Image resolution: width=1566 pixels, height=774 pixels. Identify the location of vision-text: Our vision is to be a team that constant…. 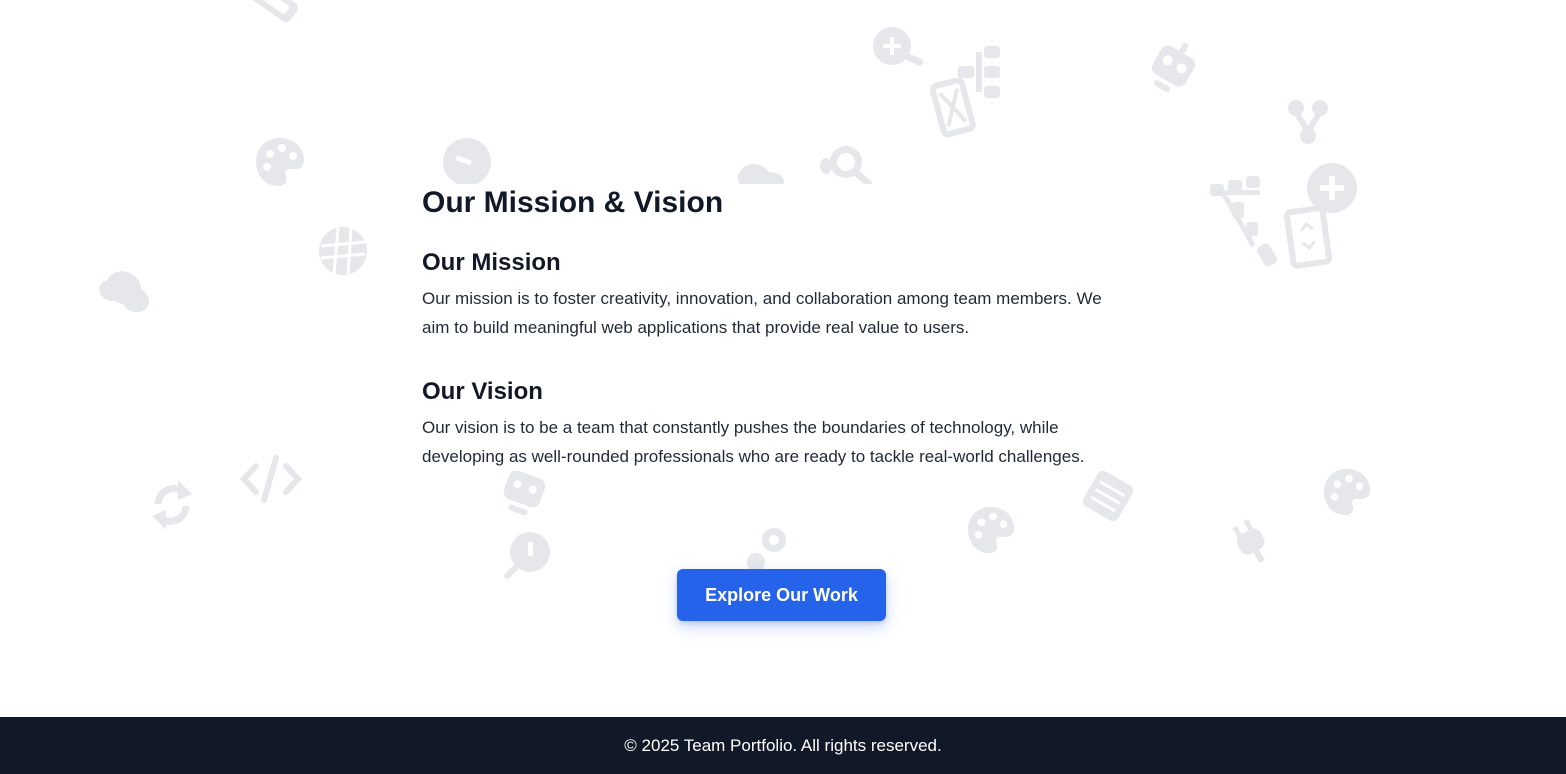
(753, 442).